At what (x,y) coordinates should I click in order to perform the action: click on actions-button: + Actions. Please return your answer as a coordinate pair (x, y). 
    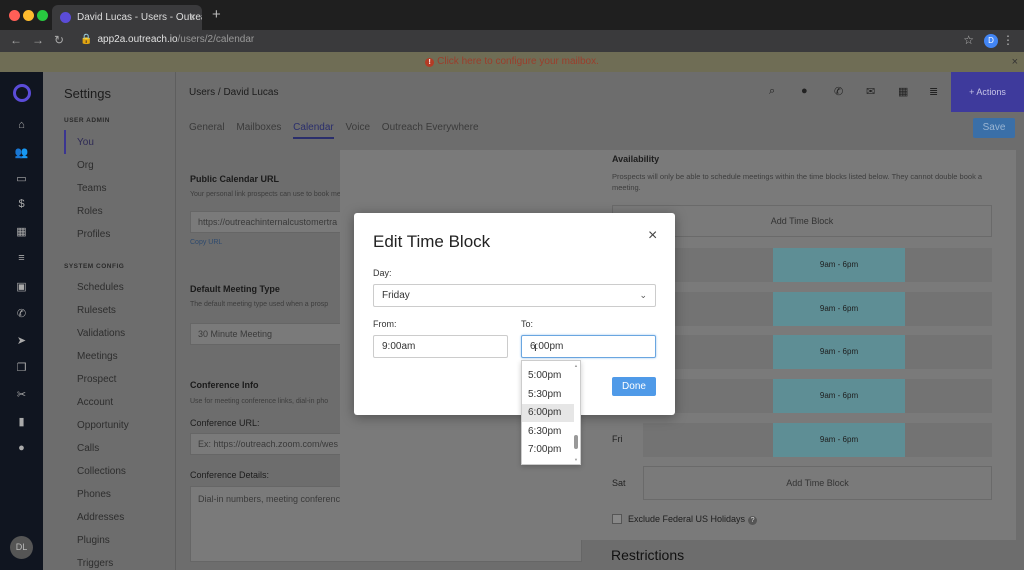
    Looking at the image, I should click on (987, 92).